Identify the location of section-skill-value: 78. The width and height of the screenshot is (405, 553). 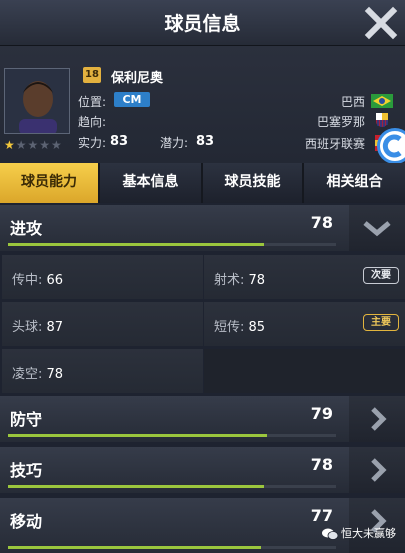
(321, 464).